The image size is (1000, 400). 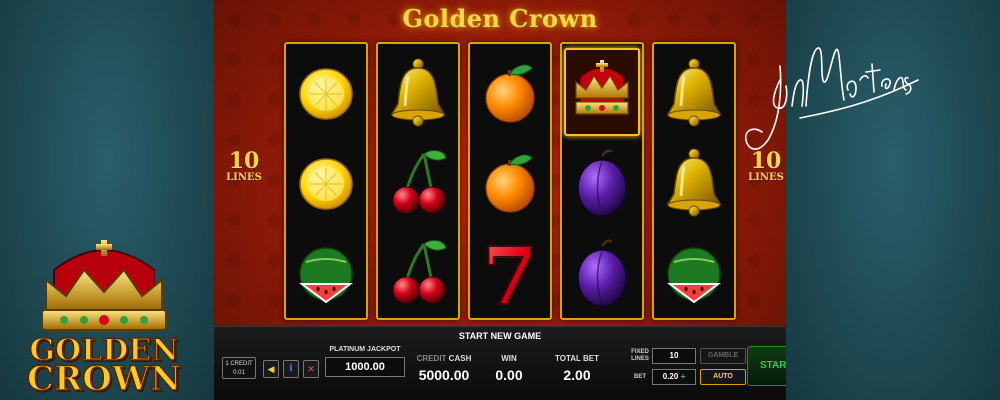 I want to click on cash-value: 5000.00, so click(x=444, y=375).